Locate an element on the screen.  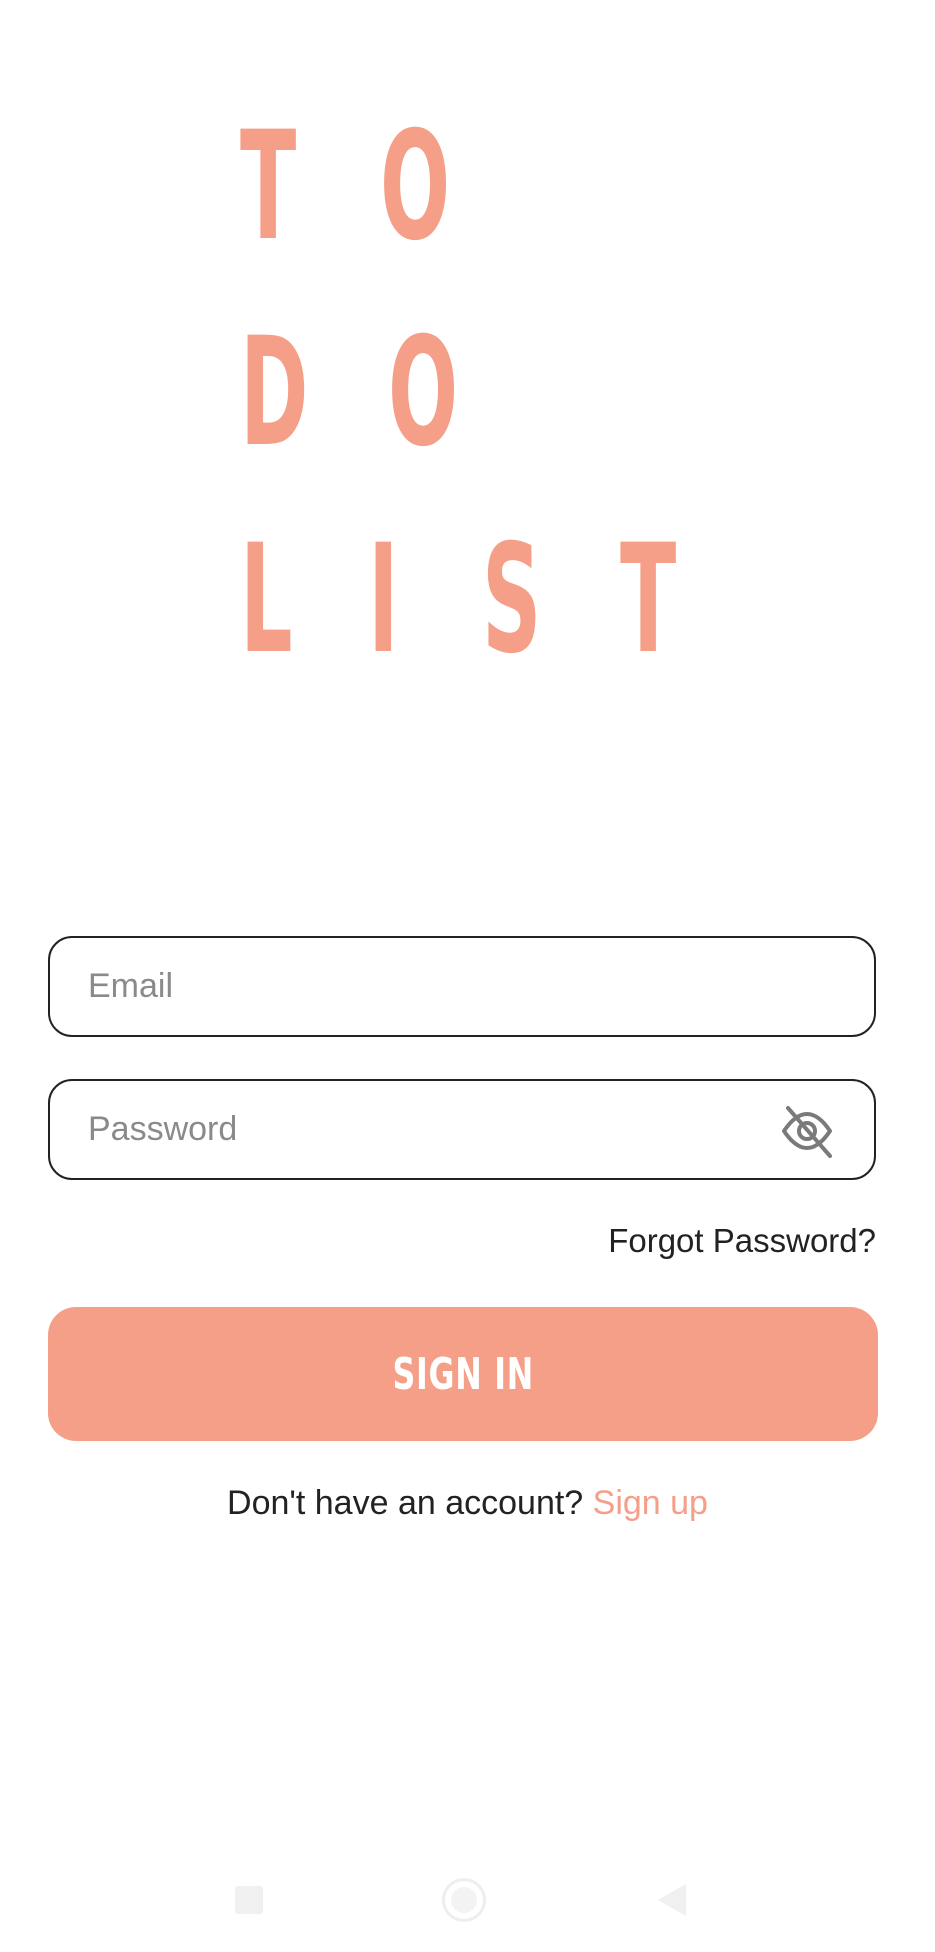
home-circle-icon is located at coordinates (464, 1900).